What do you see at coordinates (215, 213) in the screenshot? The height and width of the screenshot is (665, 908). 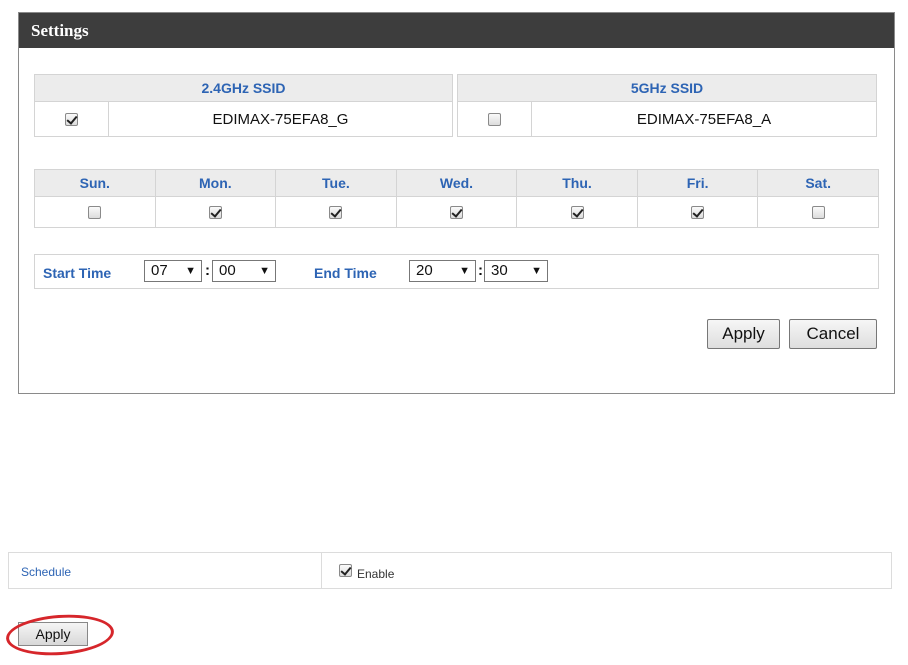 I see `day-checkbox-mon` at bounding box center [215, 213].